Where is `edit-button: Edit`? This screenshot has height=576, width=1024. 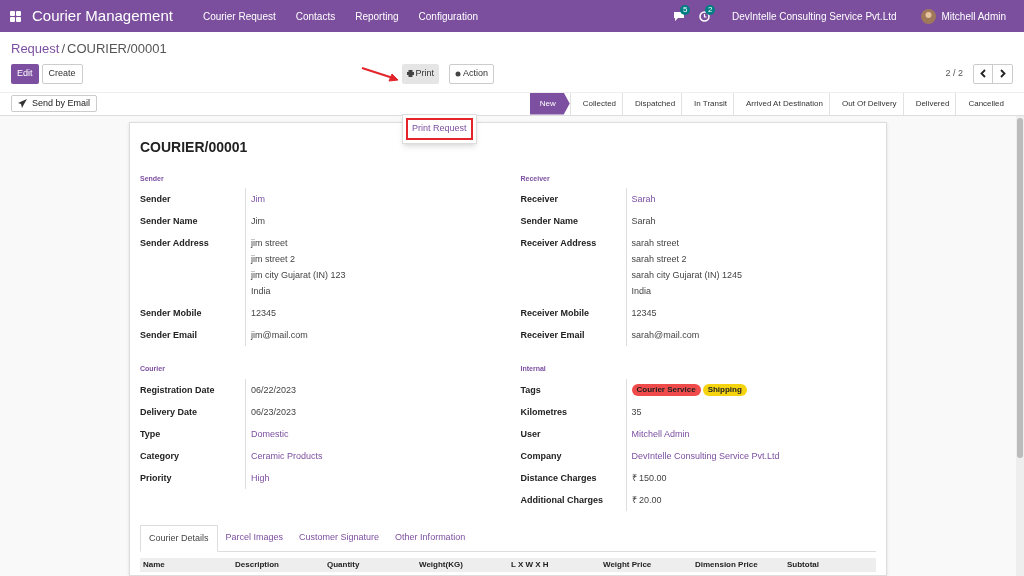 edit-button: Edit is located at coordinates (25, 73).